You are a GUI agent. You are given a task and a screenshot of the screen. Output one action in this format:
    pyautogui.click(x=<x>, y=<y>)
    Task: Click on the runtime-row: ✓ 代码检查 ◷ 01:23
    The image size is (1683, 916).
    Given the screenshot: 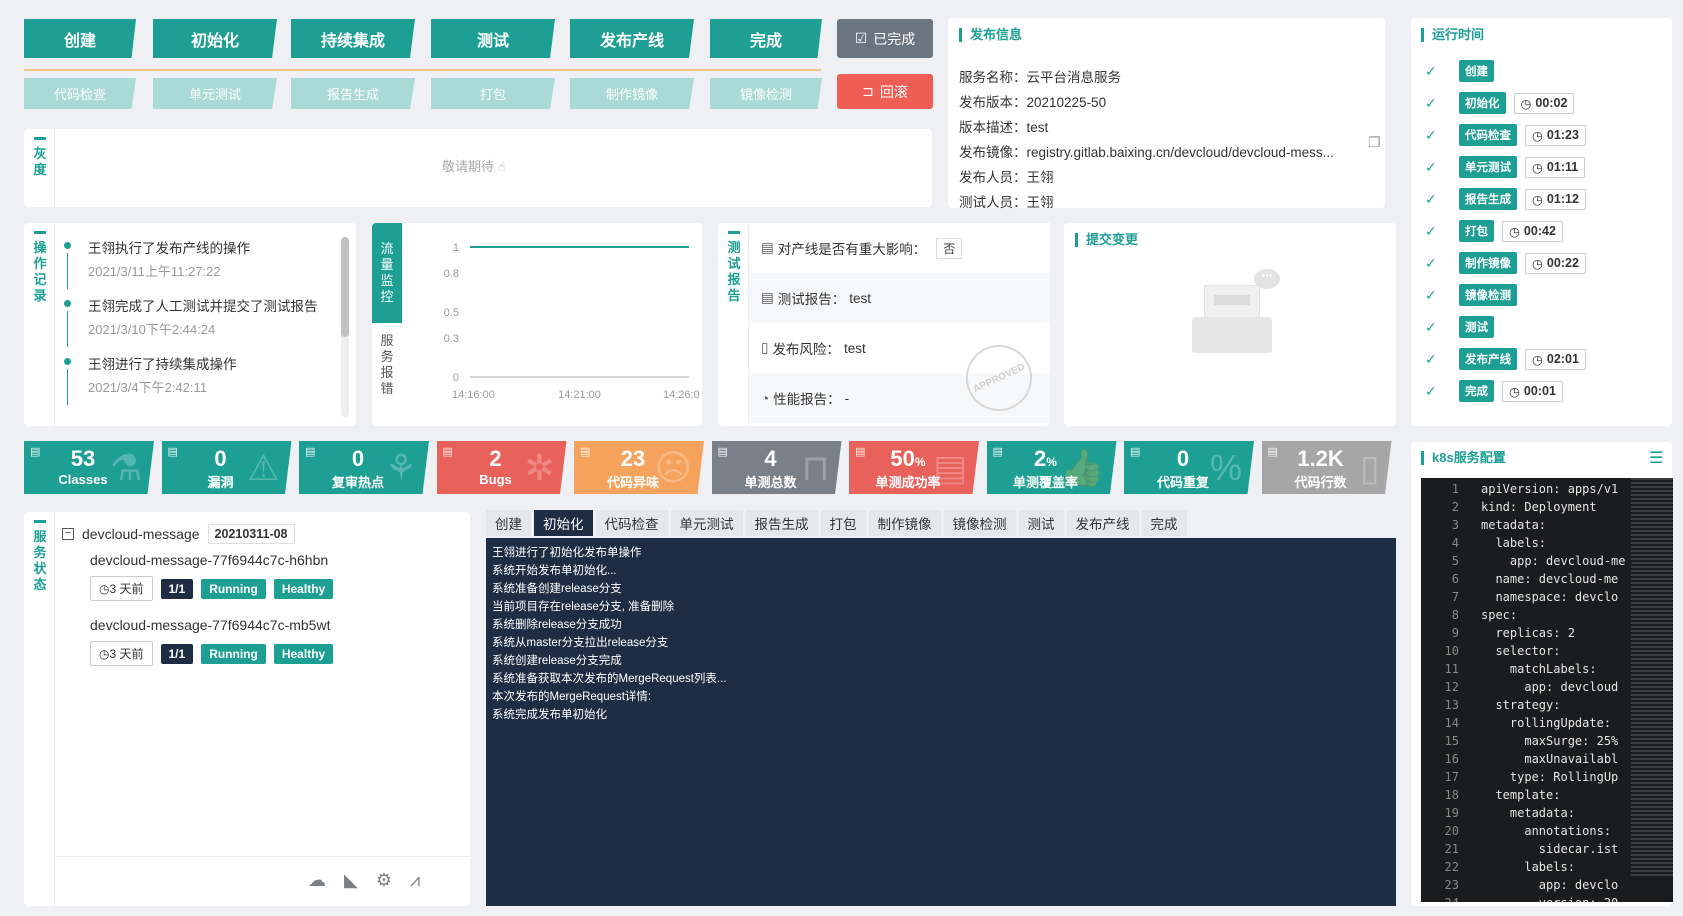 What is the action you would take?
    pyautogui.click(x=1505, y=135)
    